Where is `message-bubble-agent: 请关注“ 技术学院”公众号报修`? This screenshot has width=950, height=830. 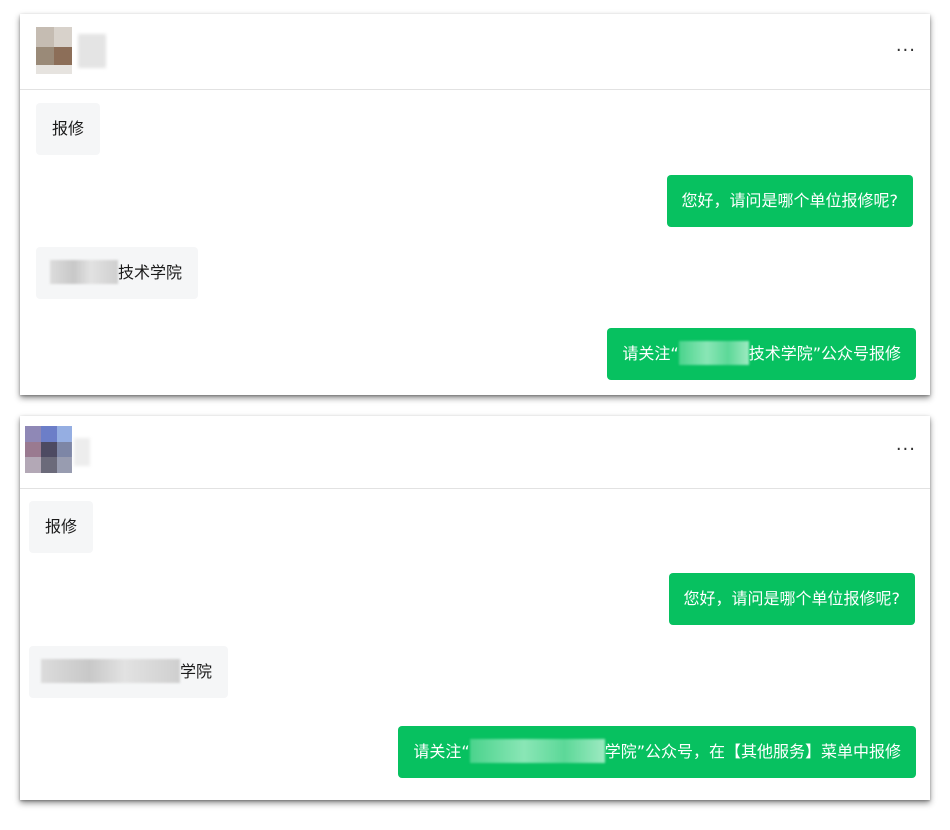
message-bubble-agent: 请关注“ 技术学院”公众号报修 is located at coordinates (761, 354).